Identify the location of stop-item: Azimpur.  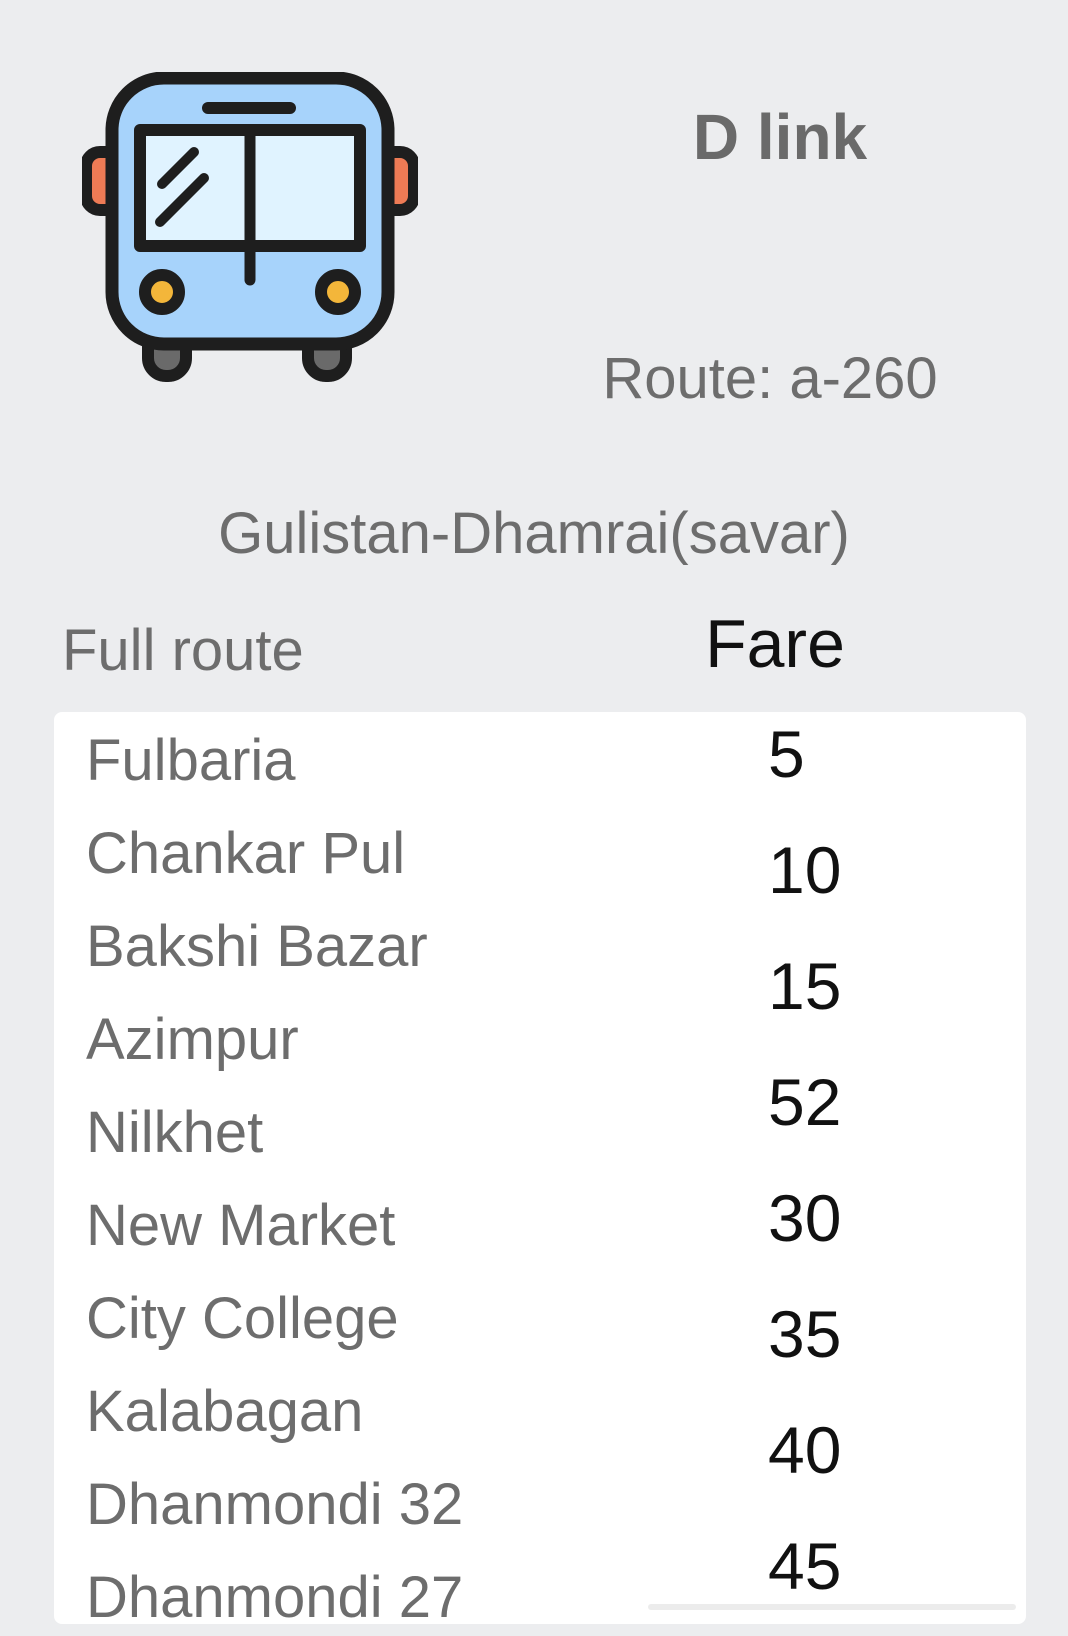
(192, 1039).